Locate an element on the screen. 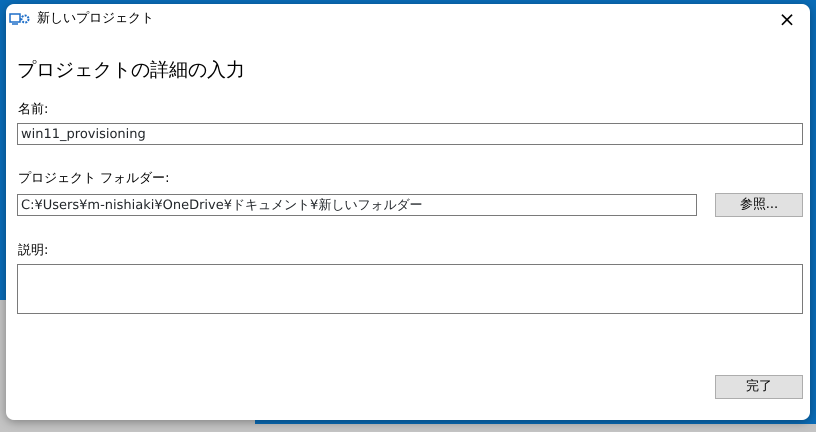 The width and height of the screenshot is (816, 432). dialog-heading: プロジェクトの詳細の入力 is located at coordinates (131, 70).